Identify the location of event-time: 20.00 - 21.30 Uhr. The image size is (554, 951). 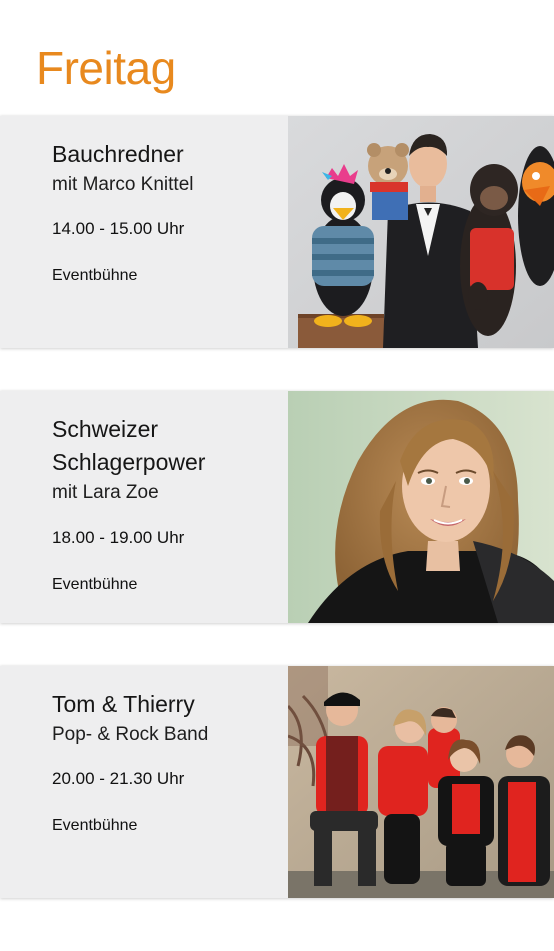
(118, 778).